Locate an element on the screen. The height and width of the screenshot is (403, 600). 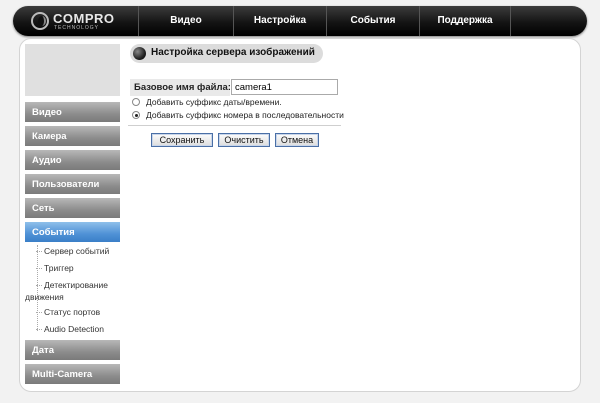
radio-sequence-suffix is located at coordinates (136, 115).